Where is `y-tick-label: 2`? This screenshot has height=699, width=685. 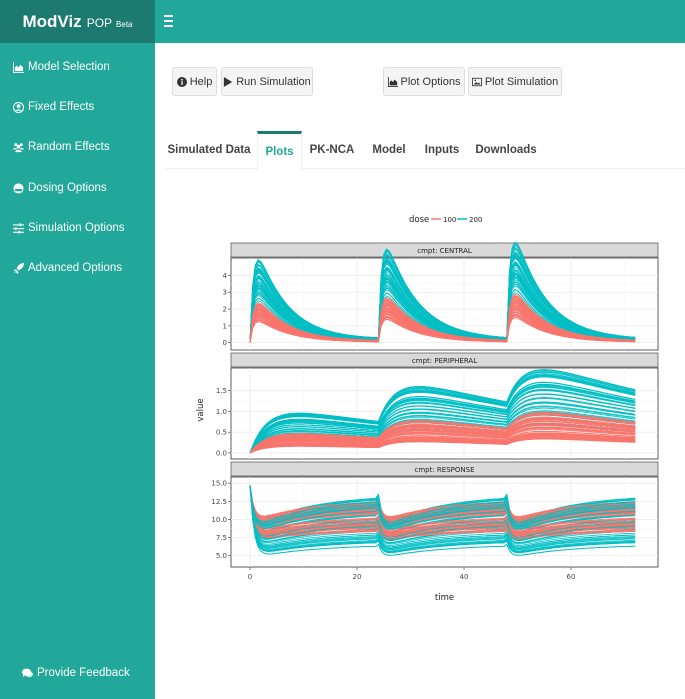 y-tick-label: 2 is located at coordinates (225, 310).